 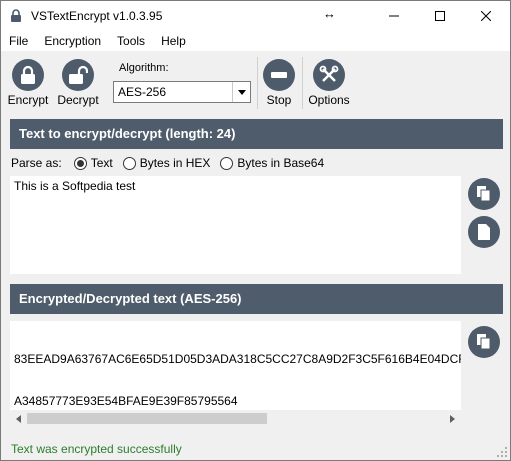 I want to click on minimize-button, so click(x=394, y=16).